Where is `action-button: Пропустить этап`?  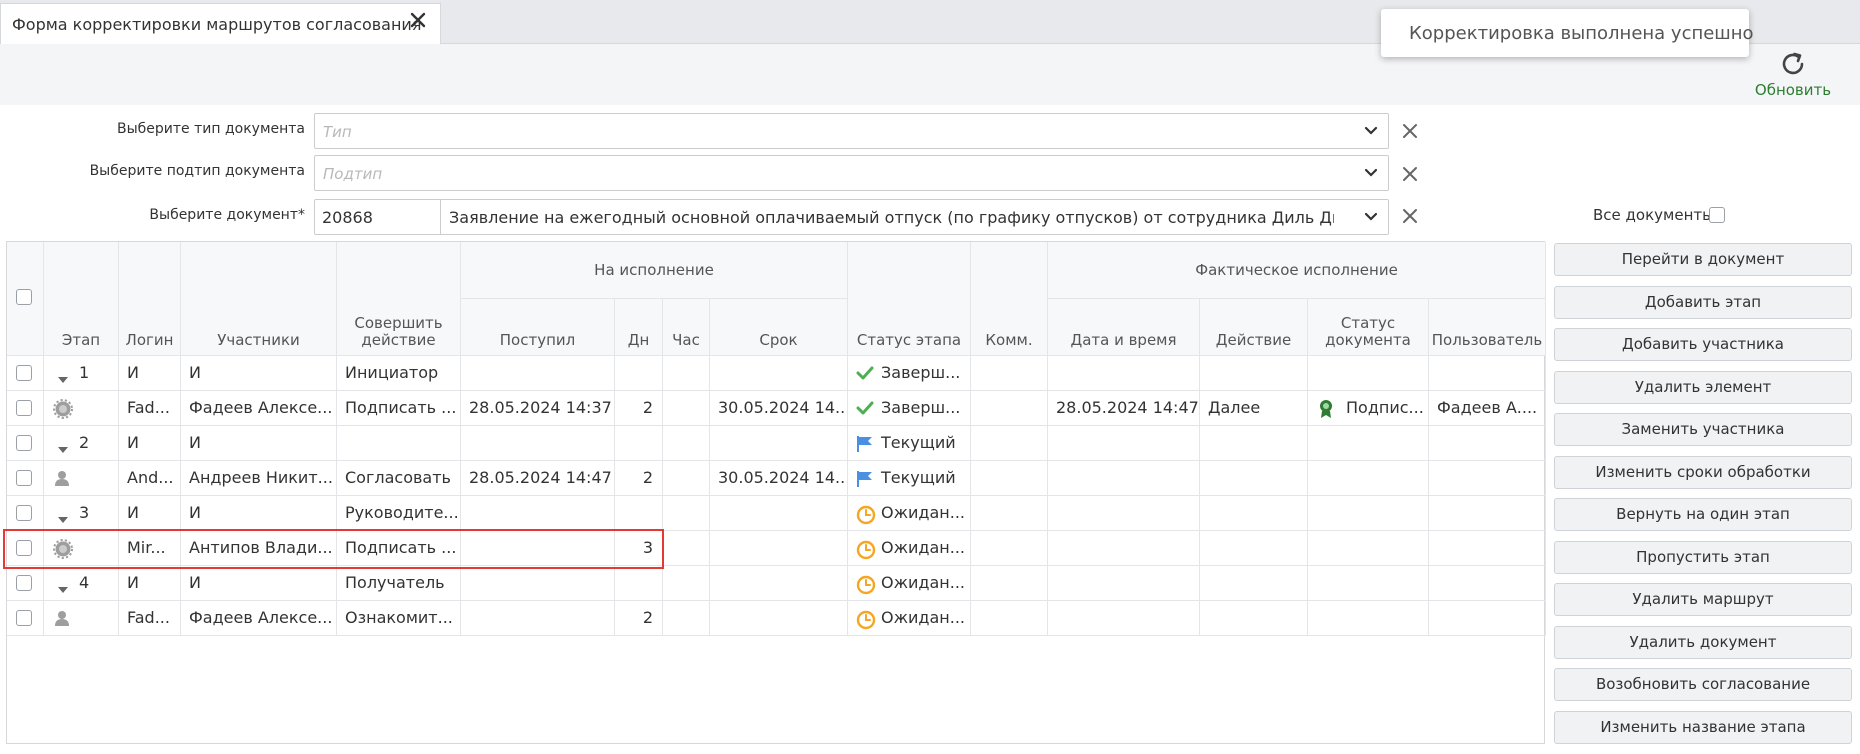 action-button: Пропустить этап is located at coordinates (1703, 557).